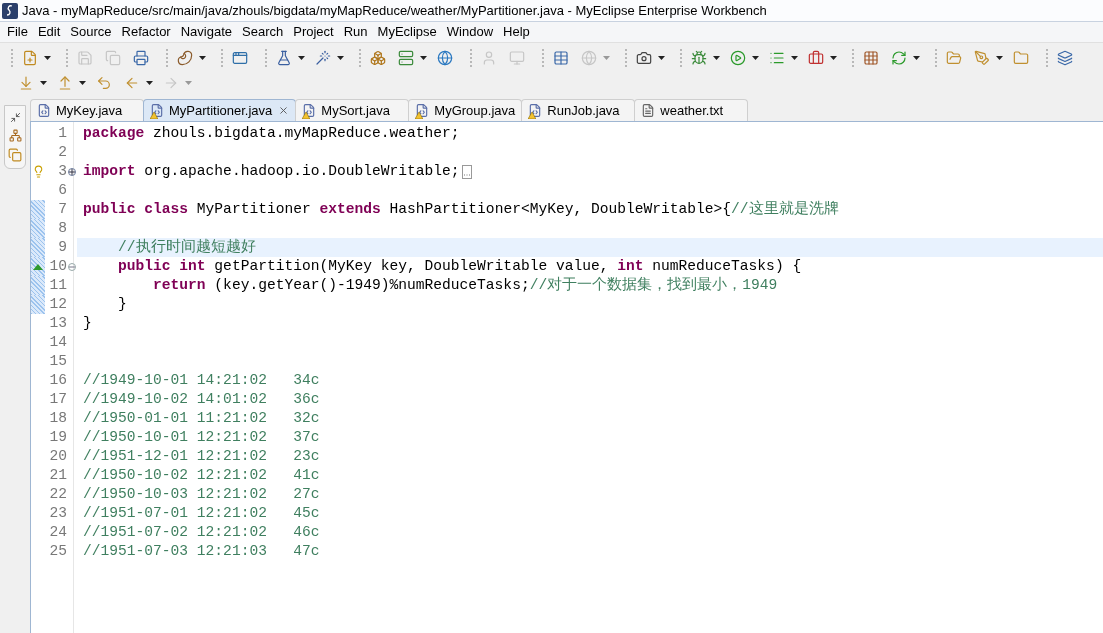 The height and width of the screenshot is (633, 1103). I want to click on code-line: return (key.getYear()-1949)%numReduceTasks;//对于一个数据集，找到最小，1949, so click(465, 285).